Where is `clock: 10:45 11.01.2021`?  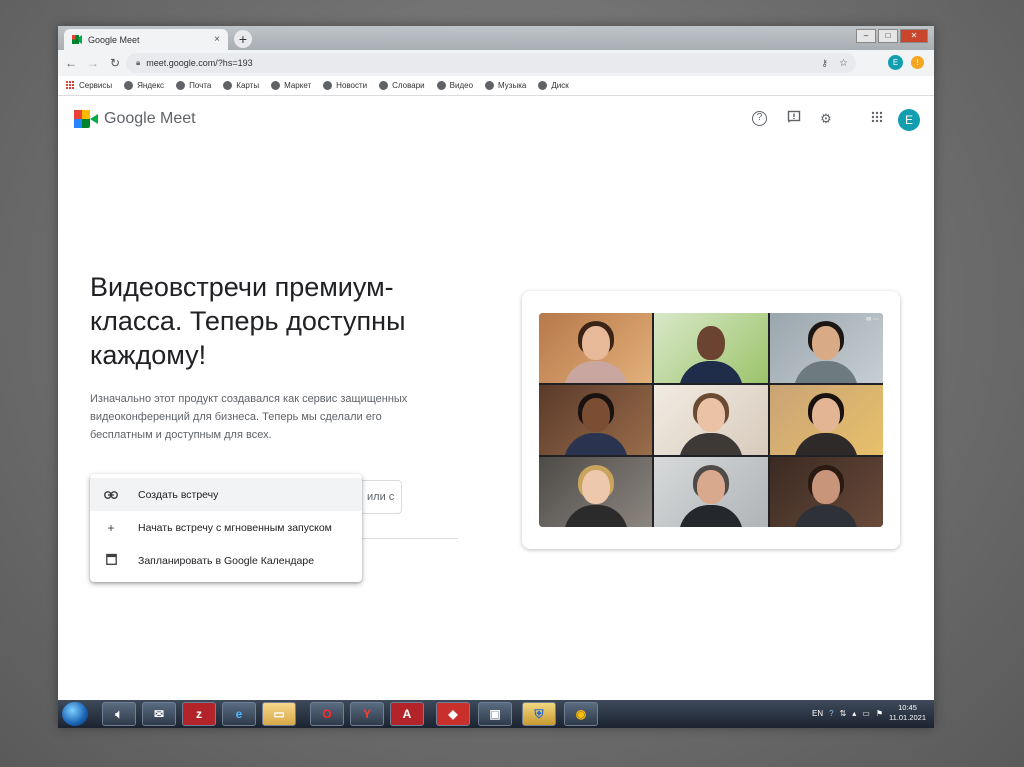
clock: 10:45 11.01.2021 is located at coordinates (907, 713).